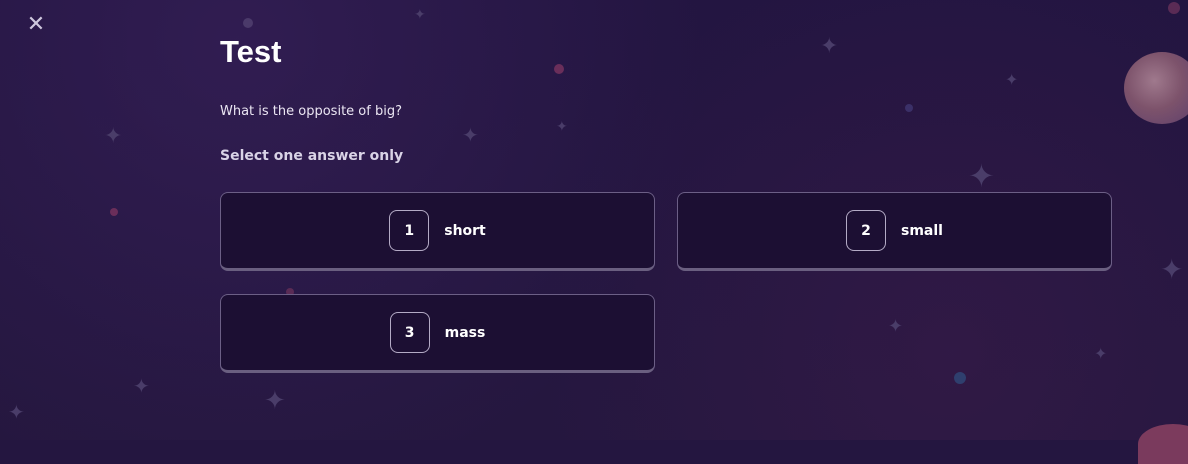  What do you see at coordinates (312, 156) in the screenshot?
I see `instruction-text: Select one answer only` at bounding box center [312, 156].